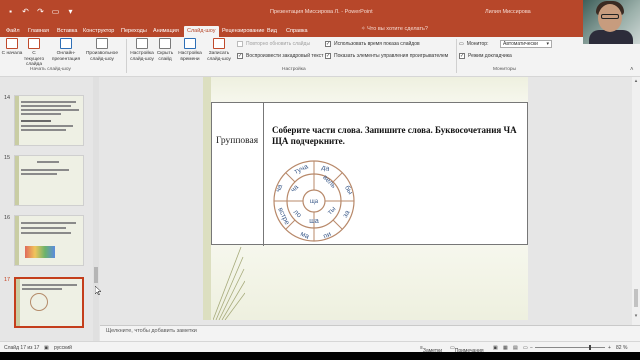 The width and height of the screenshot is (640, 360). I want to click on use-timings-checkbox: ✓ Использовать время показа слайдов, so click(372, 44).